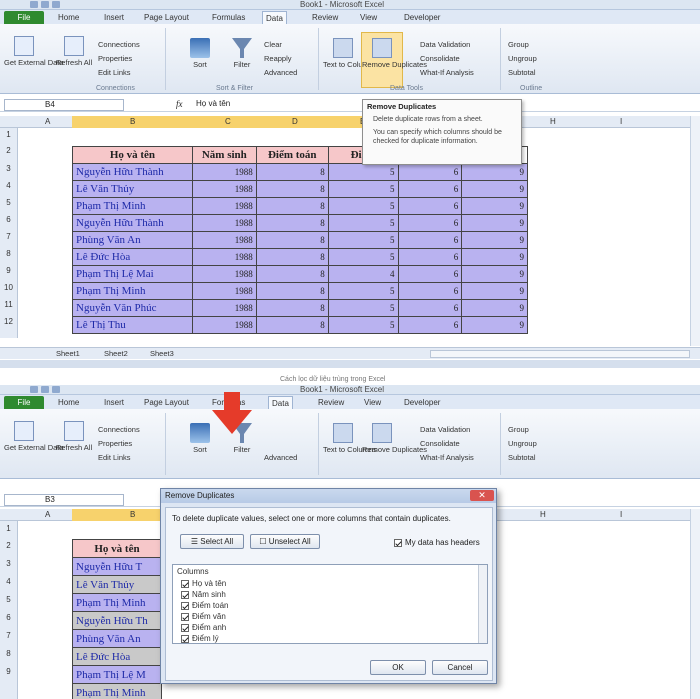 This screenshot has width=700, height=699. I want to click on text-to-columns-button: Text to Columns, so click(350, 438).